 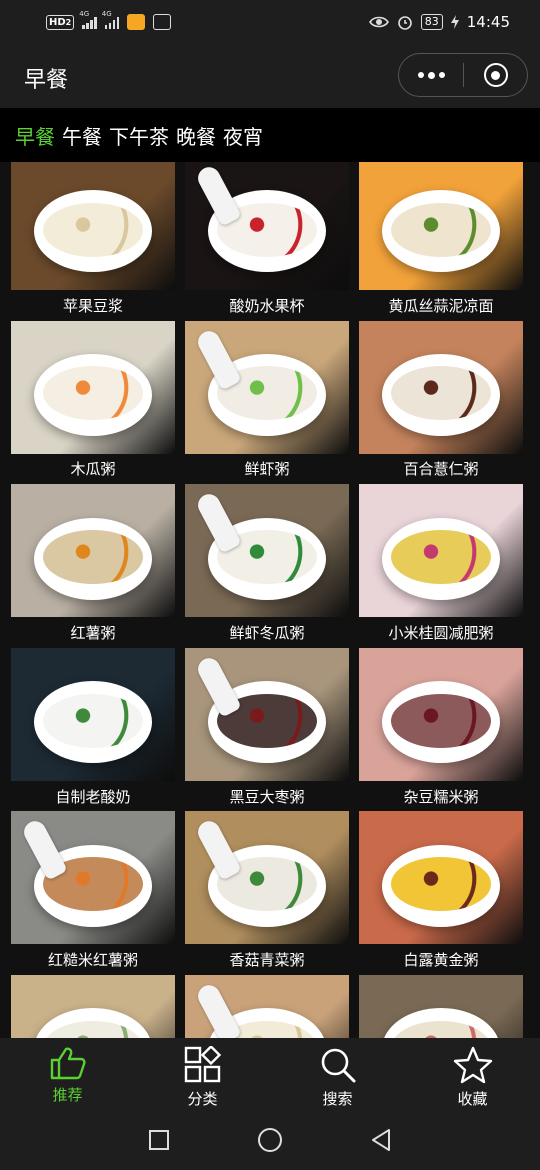 I want to click on recipe-card: 酸奶水果杯, so click(x=267, y=241).